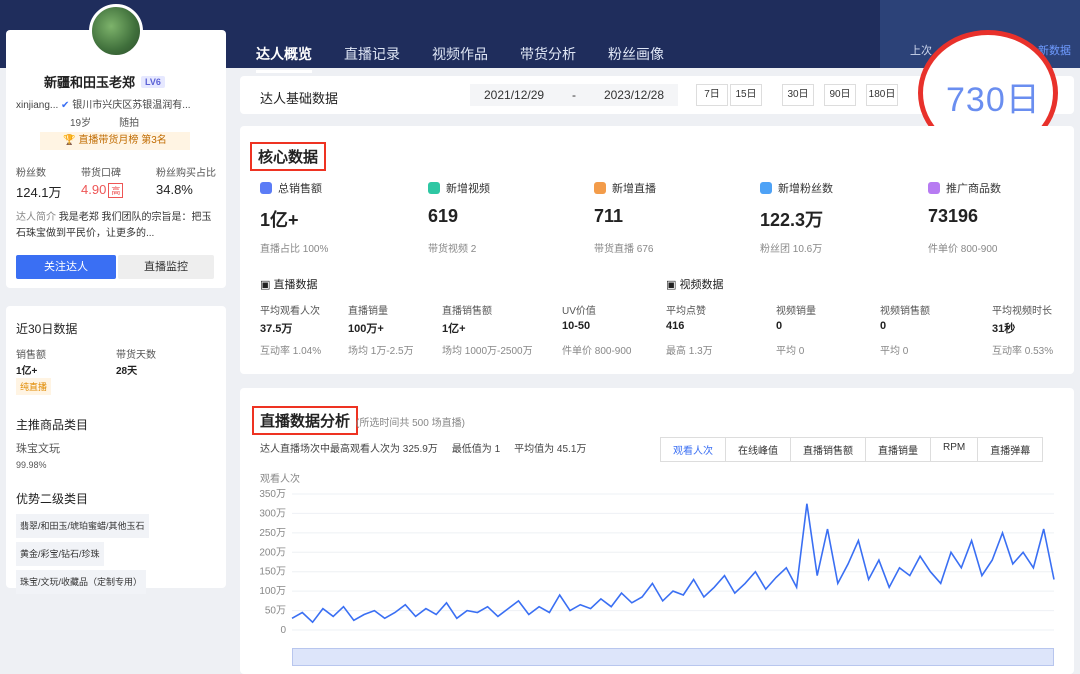 This screenshot has width=1080, height=674. What do you see at coordinates (673, 657) in the screenshot?
I see `chart-zoom-slider` at bounding box center [673, 657].